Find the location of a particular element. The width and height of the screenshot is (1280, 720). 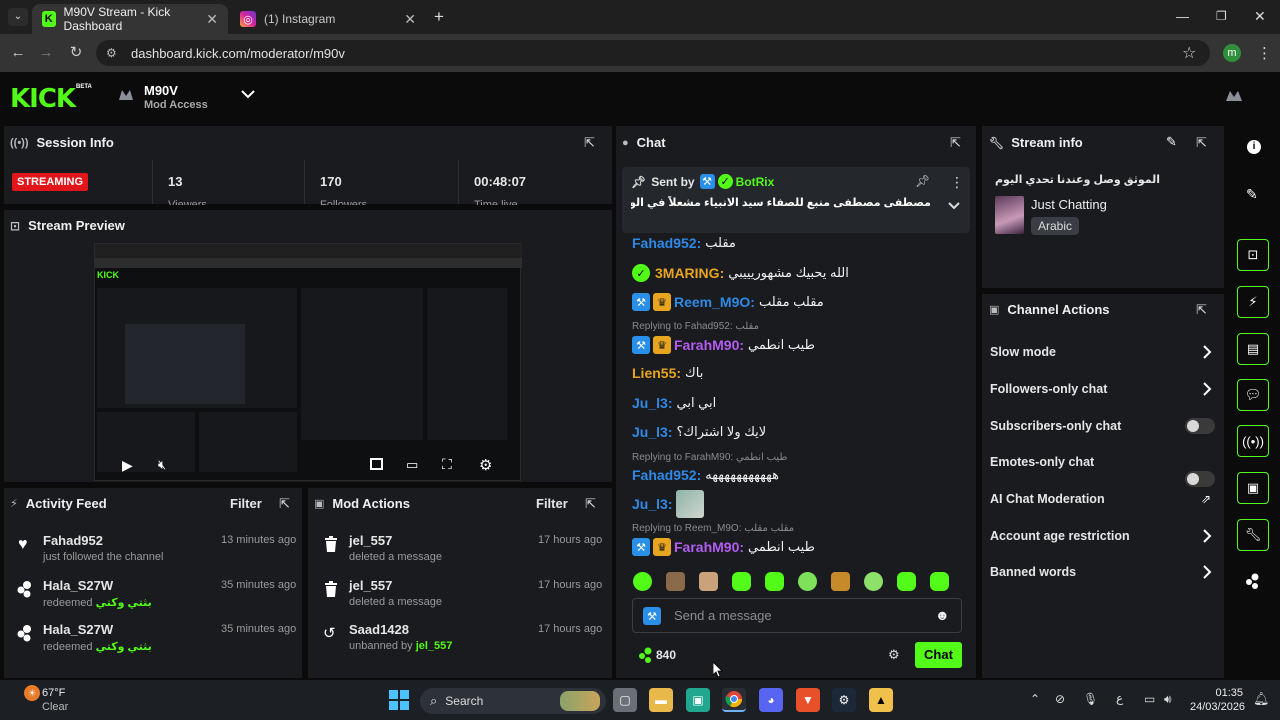

close-window-icon: ✕ is located at coordinates (1260, 16).